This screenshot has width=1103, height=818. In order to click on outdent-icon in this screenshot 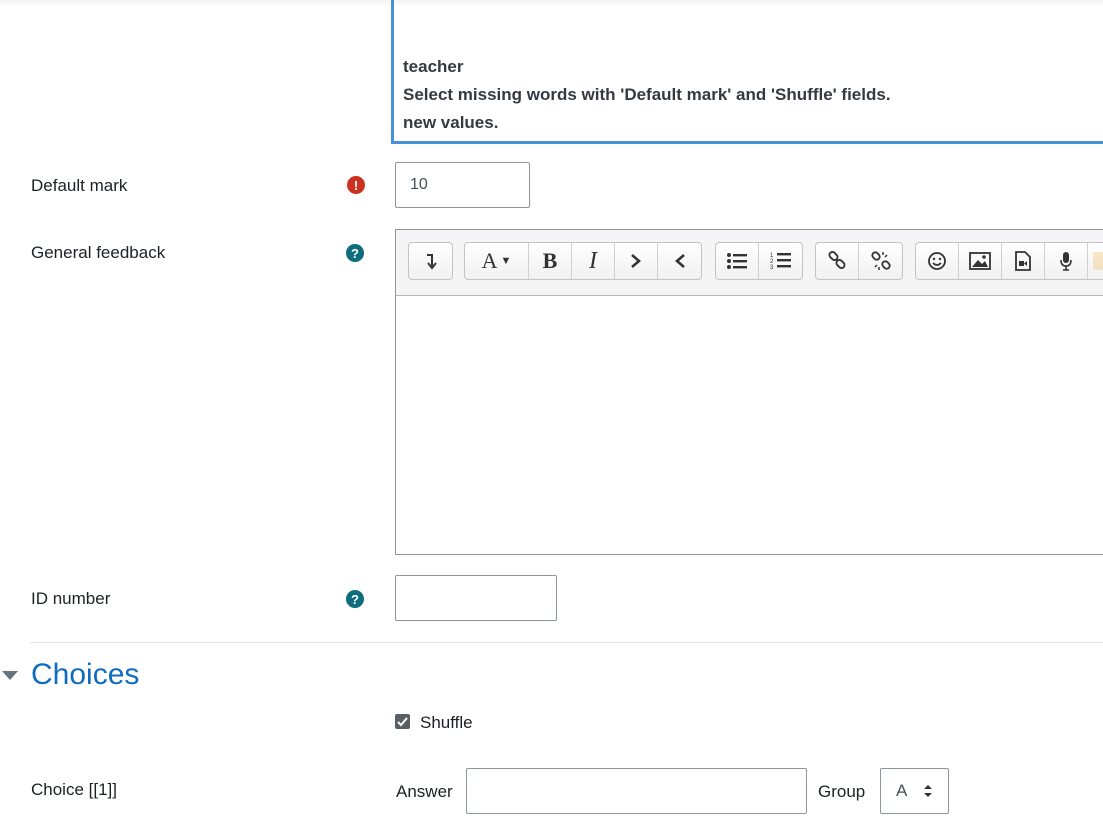, I will do `click(679, 261)`.